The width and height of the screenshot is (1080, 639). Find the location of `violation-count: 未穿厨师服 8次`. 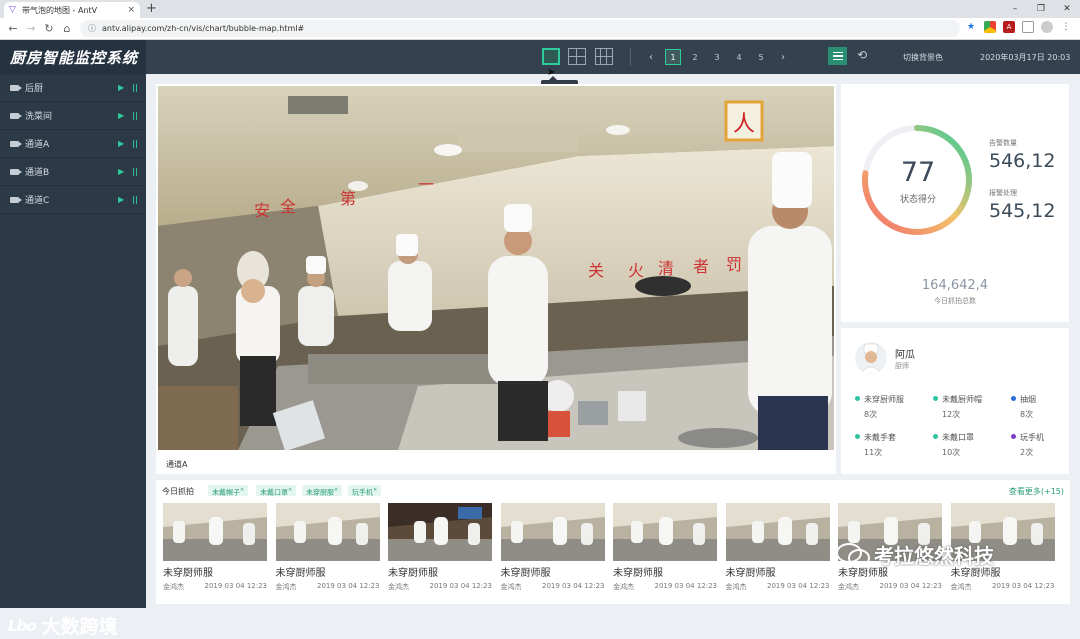

violation-count: 未穿厨师服 8次 is located at coordinates (879, 407).